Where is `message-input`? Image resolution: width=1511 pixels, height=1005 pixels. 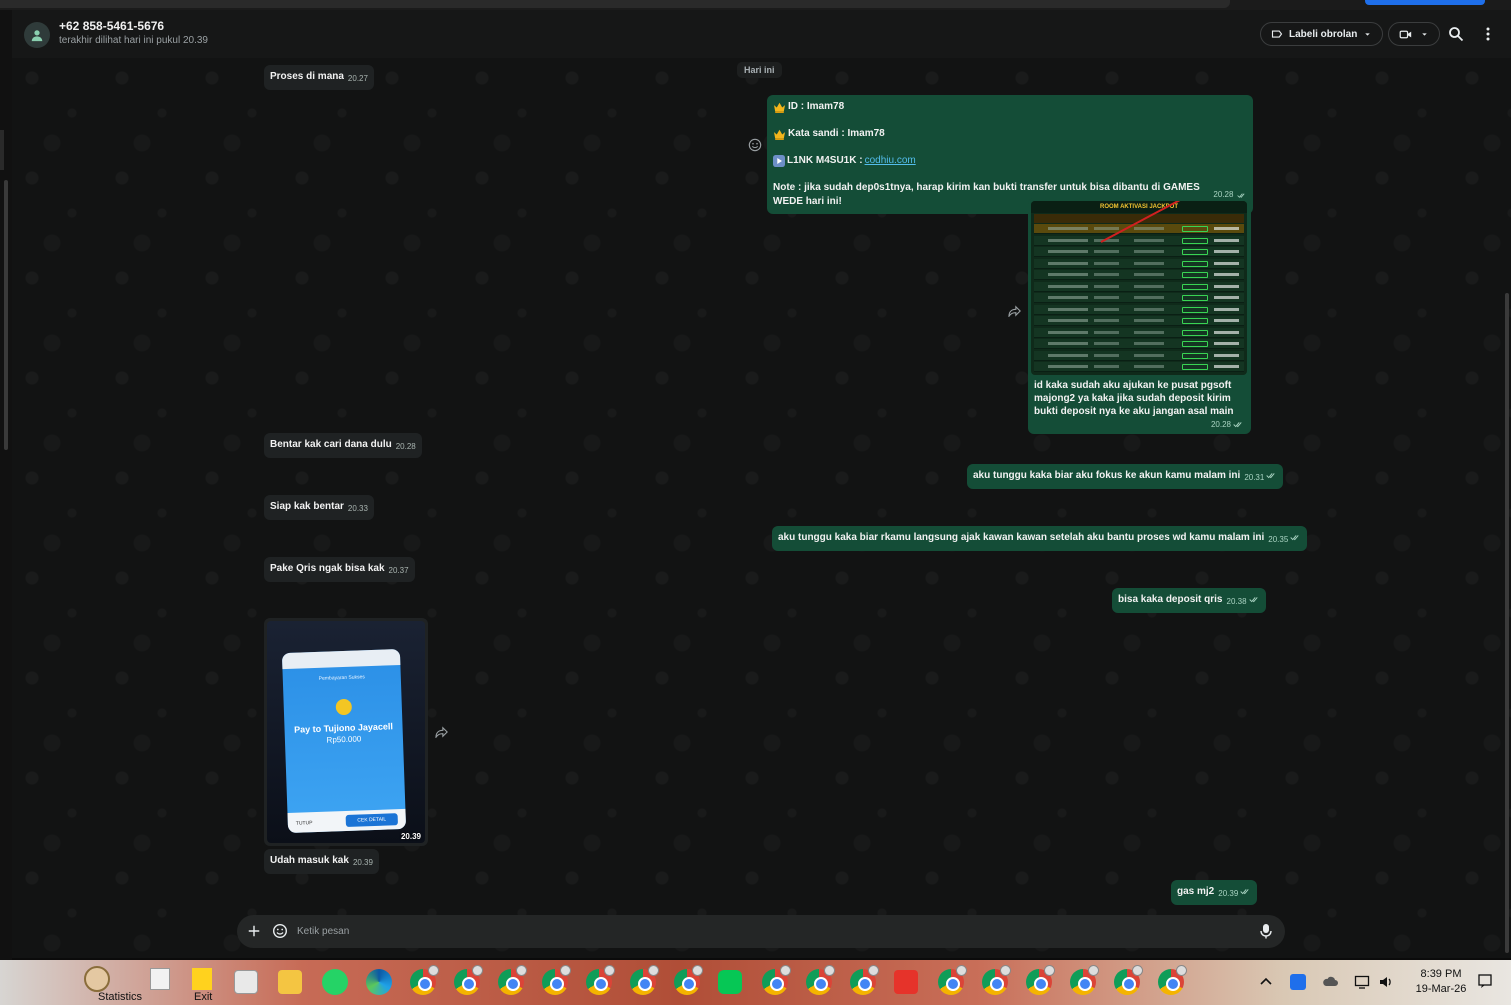 message-input is located at coordinates (747, 931).